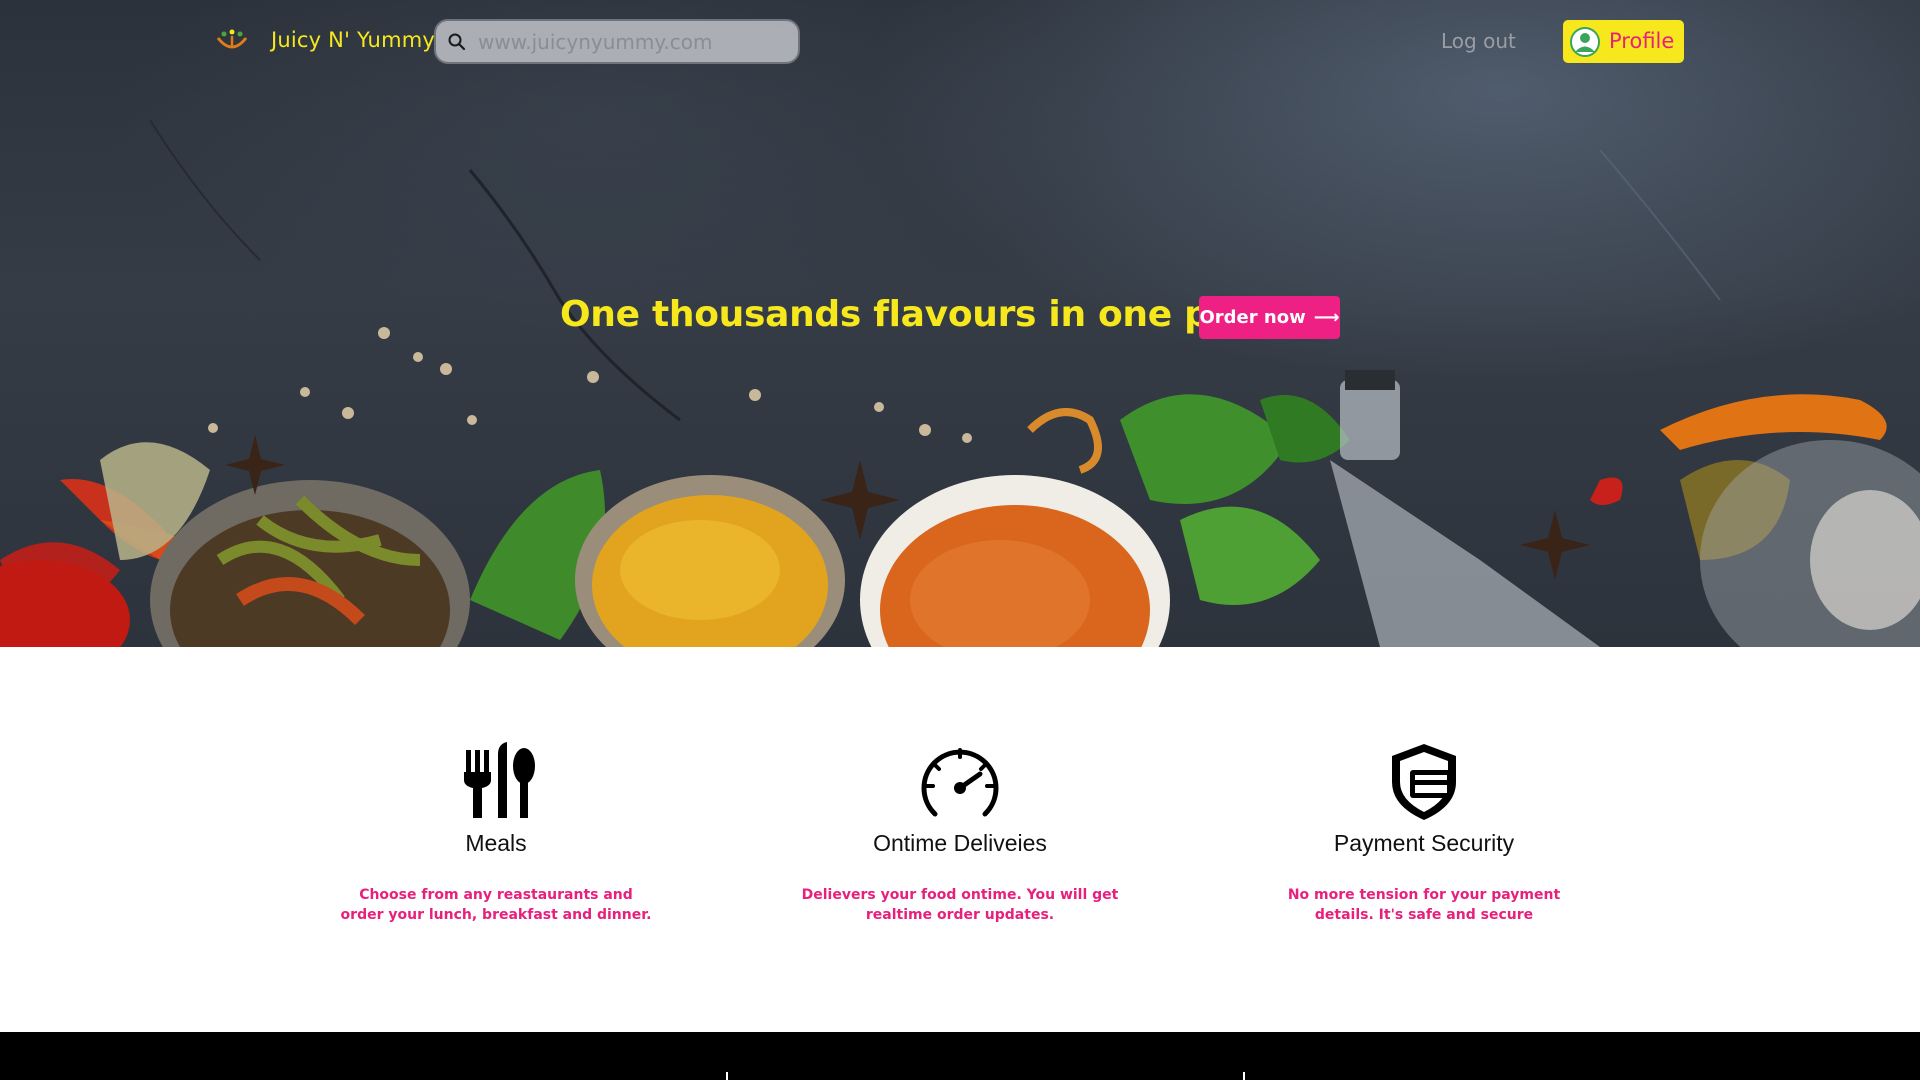 Image resolution: width=1920 pixels, height=1080 pixels. I want to click on footer, so click(960, 1056).